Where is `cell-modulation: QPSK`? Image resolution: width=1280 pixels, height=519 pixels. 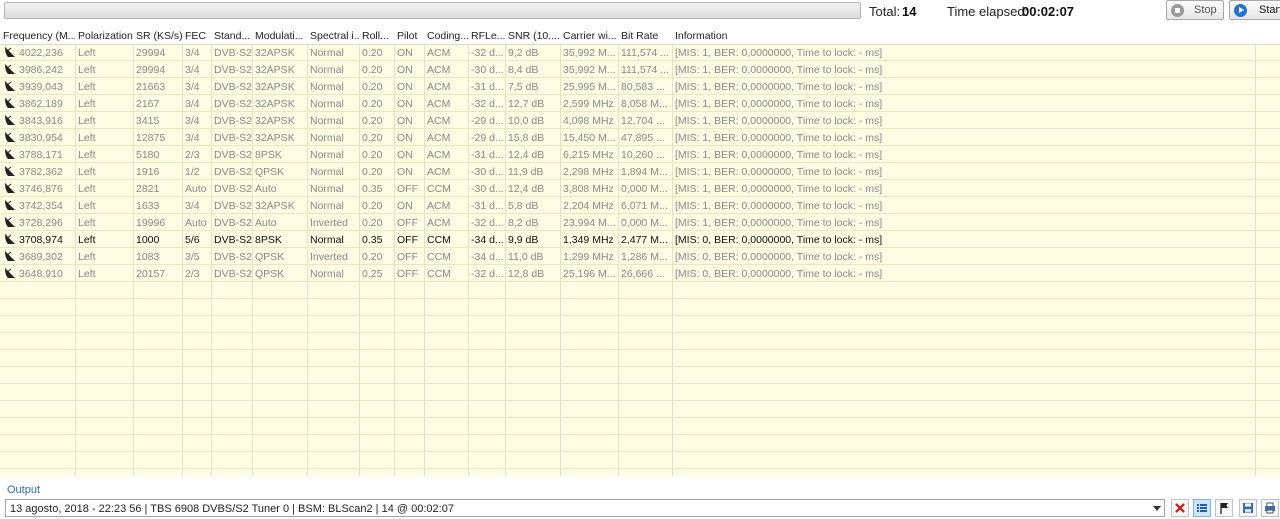
cell-modulation: QPSK is located at coordinates (270, 257).